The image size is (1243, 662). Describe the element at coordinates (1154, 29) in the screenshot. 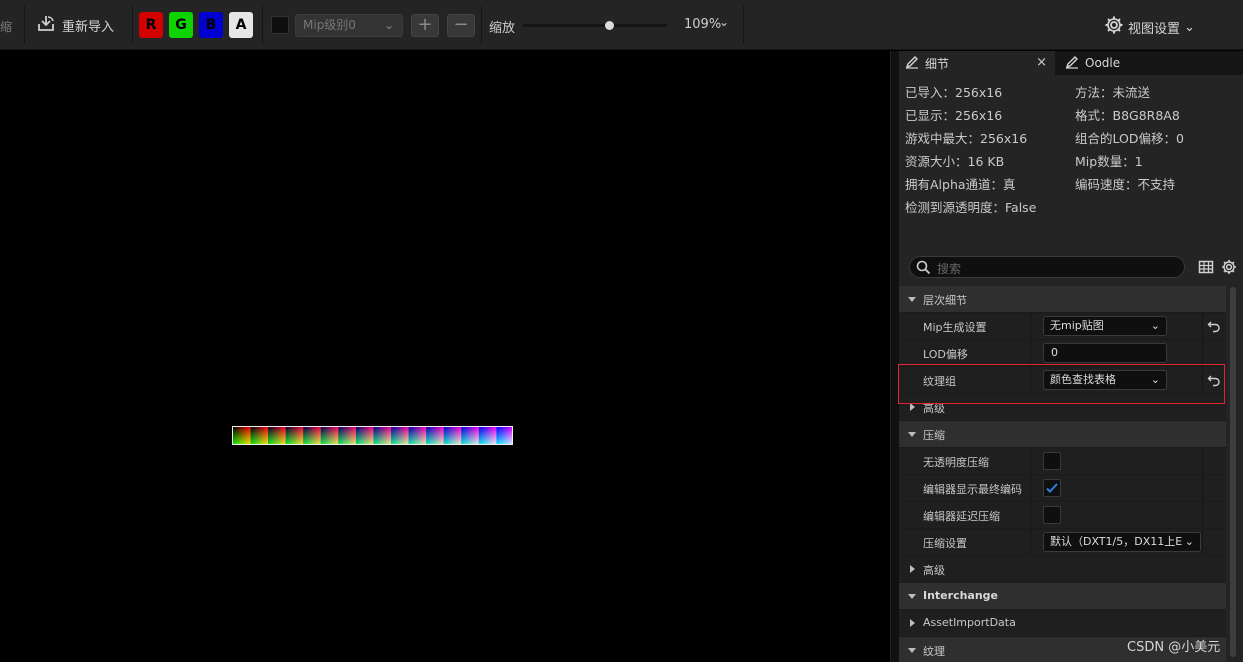

I see `view-settings-label: 视图设置` at that location.